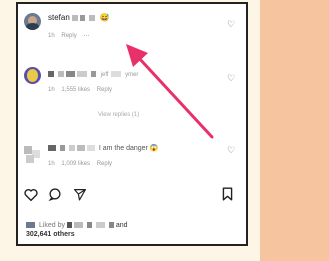 The width and height of the screenshot is (329, 261). I want to click on comment-meta: 1h 1,555 likes Reply, so click(82, 90).